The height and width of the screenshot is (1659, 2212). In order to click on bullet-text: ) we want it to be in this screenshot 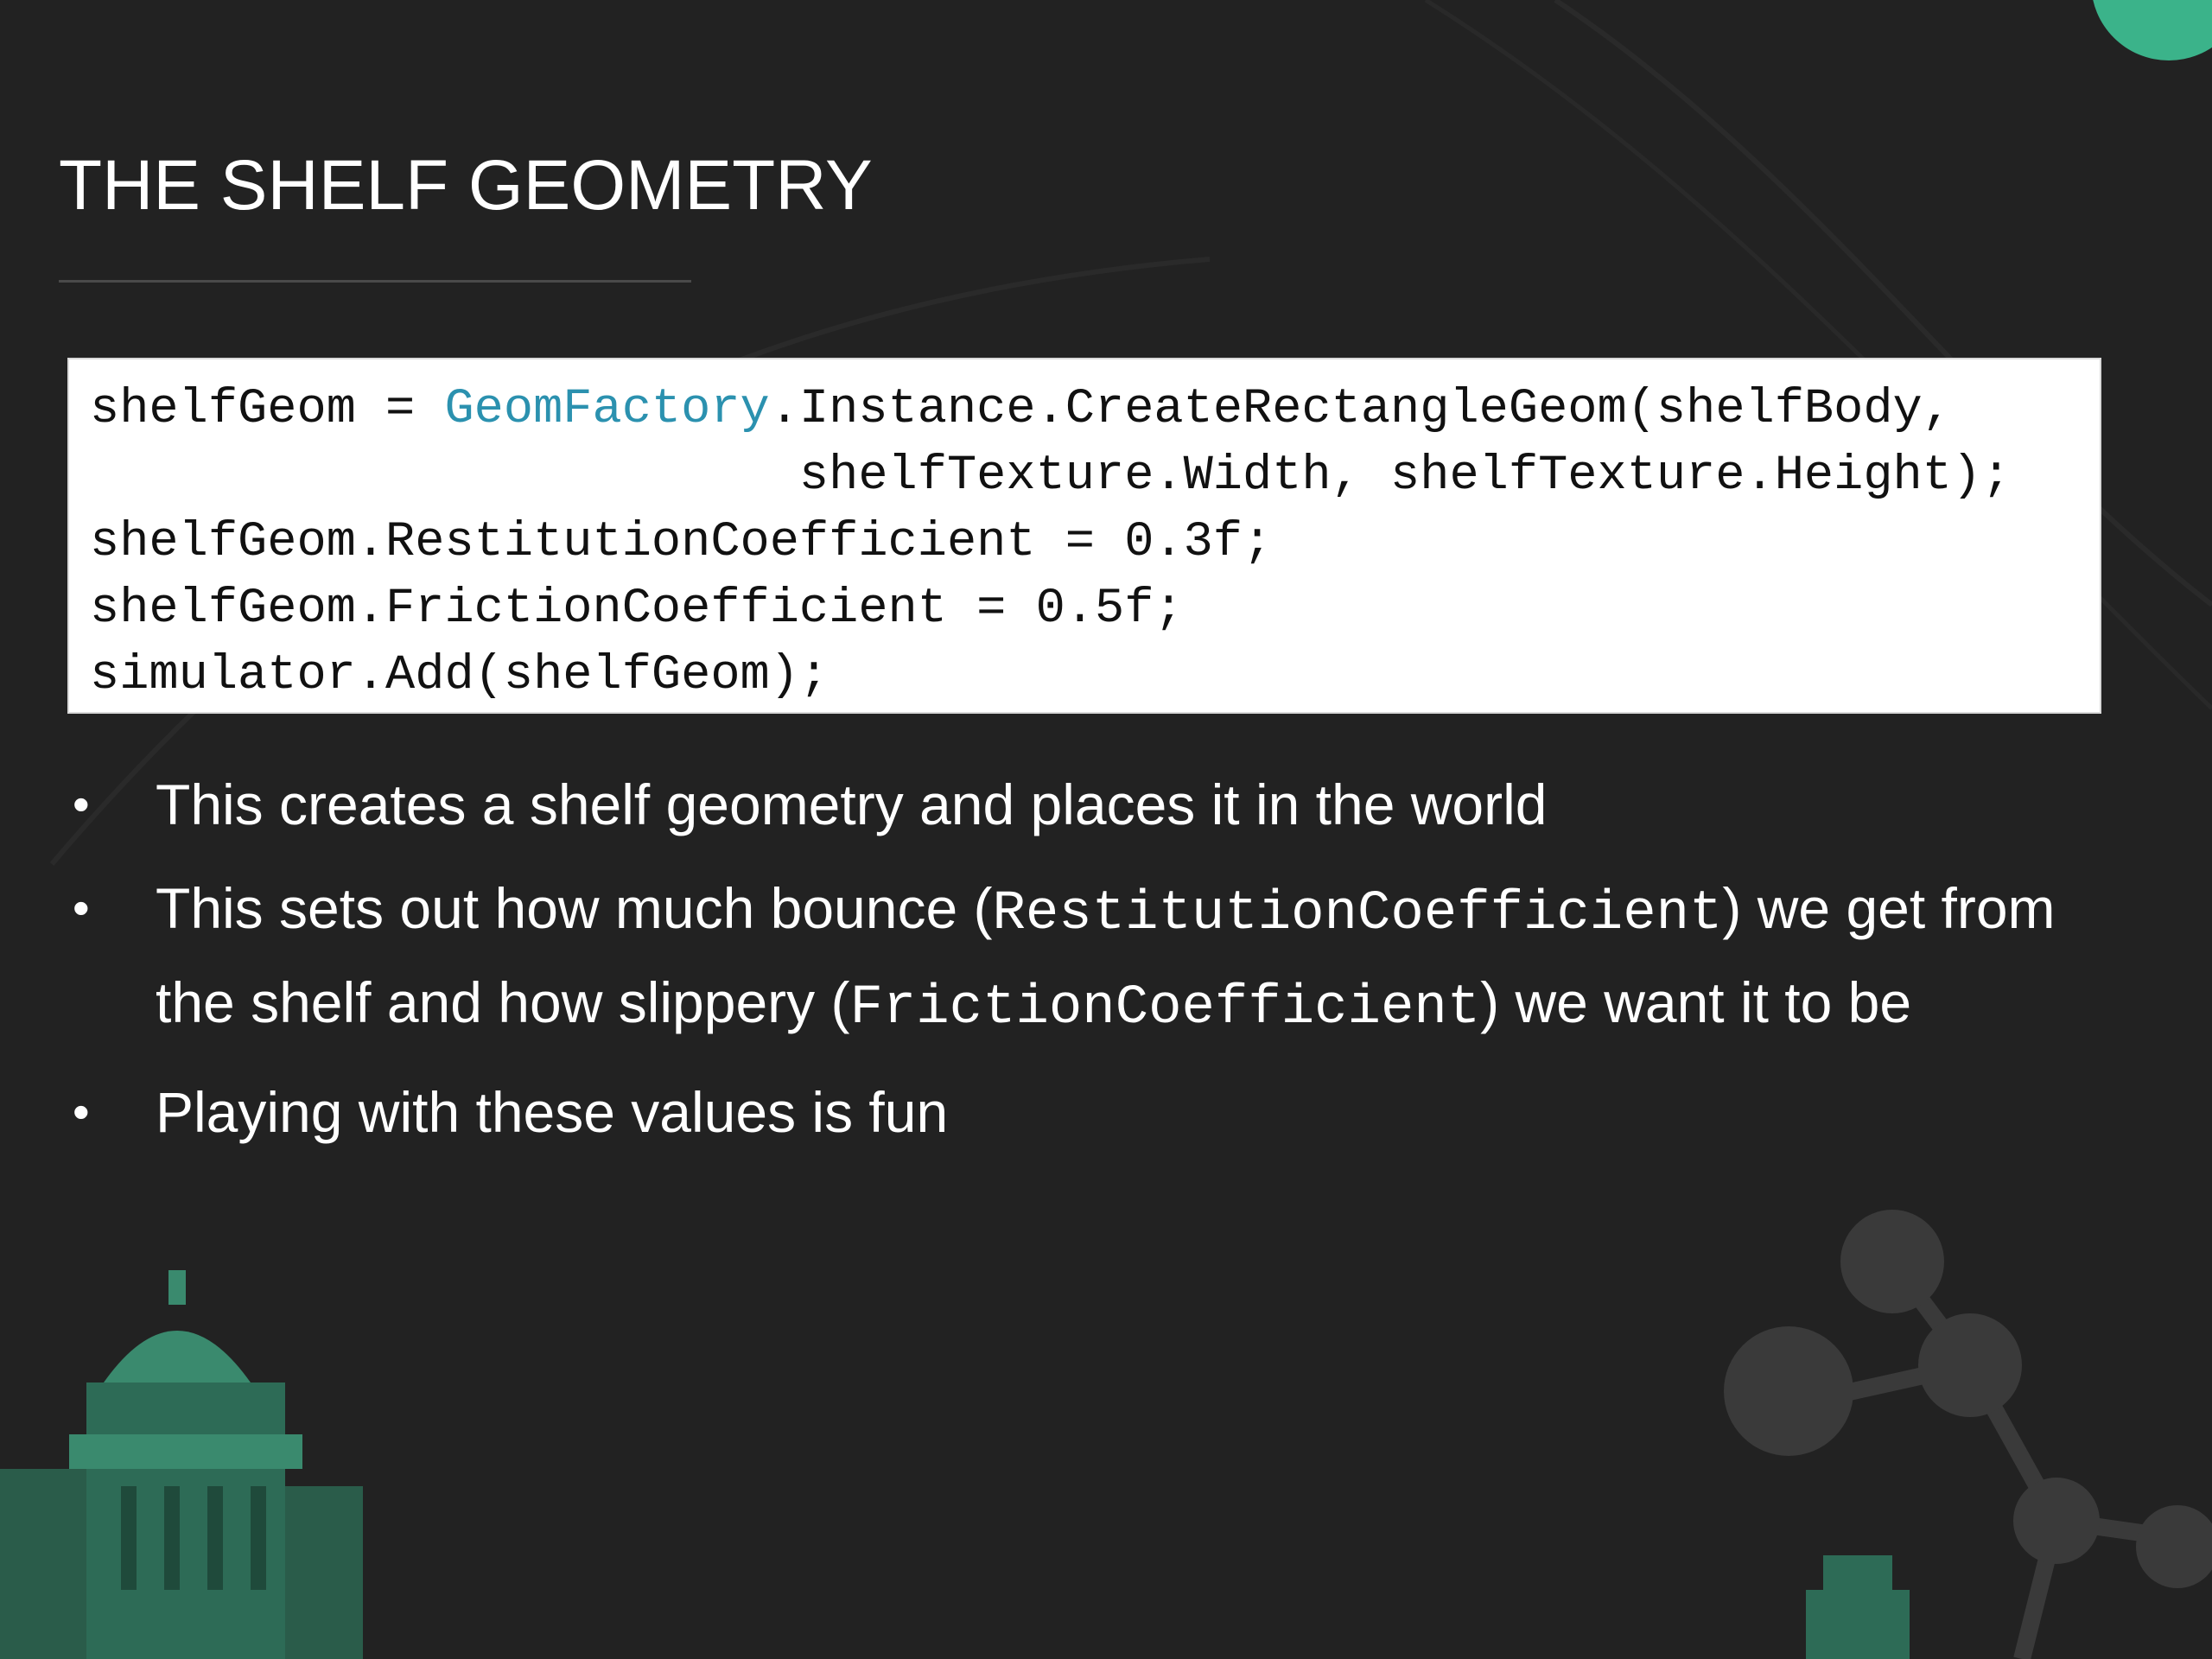, I will do `click(1696, 1002)`.